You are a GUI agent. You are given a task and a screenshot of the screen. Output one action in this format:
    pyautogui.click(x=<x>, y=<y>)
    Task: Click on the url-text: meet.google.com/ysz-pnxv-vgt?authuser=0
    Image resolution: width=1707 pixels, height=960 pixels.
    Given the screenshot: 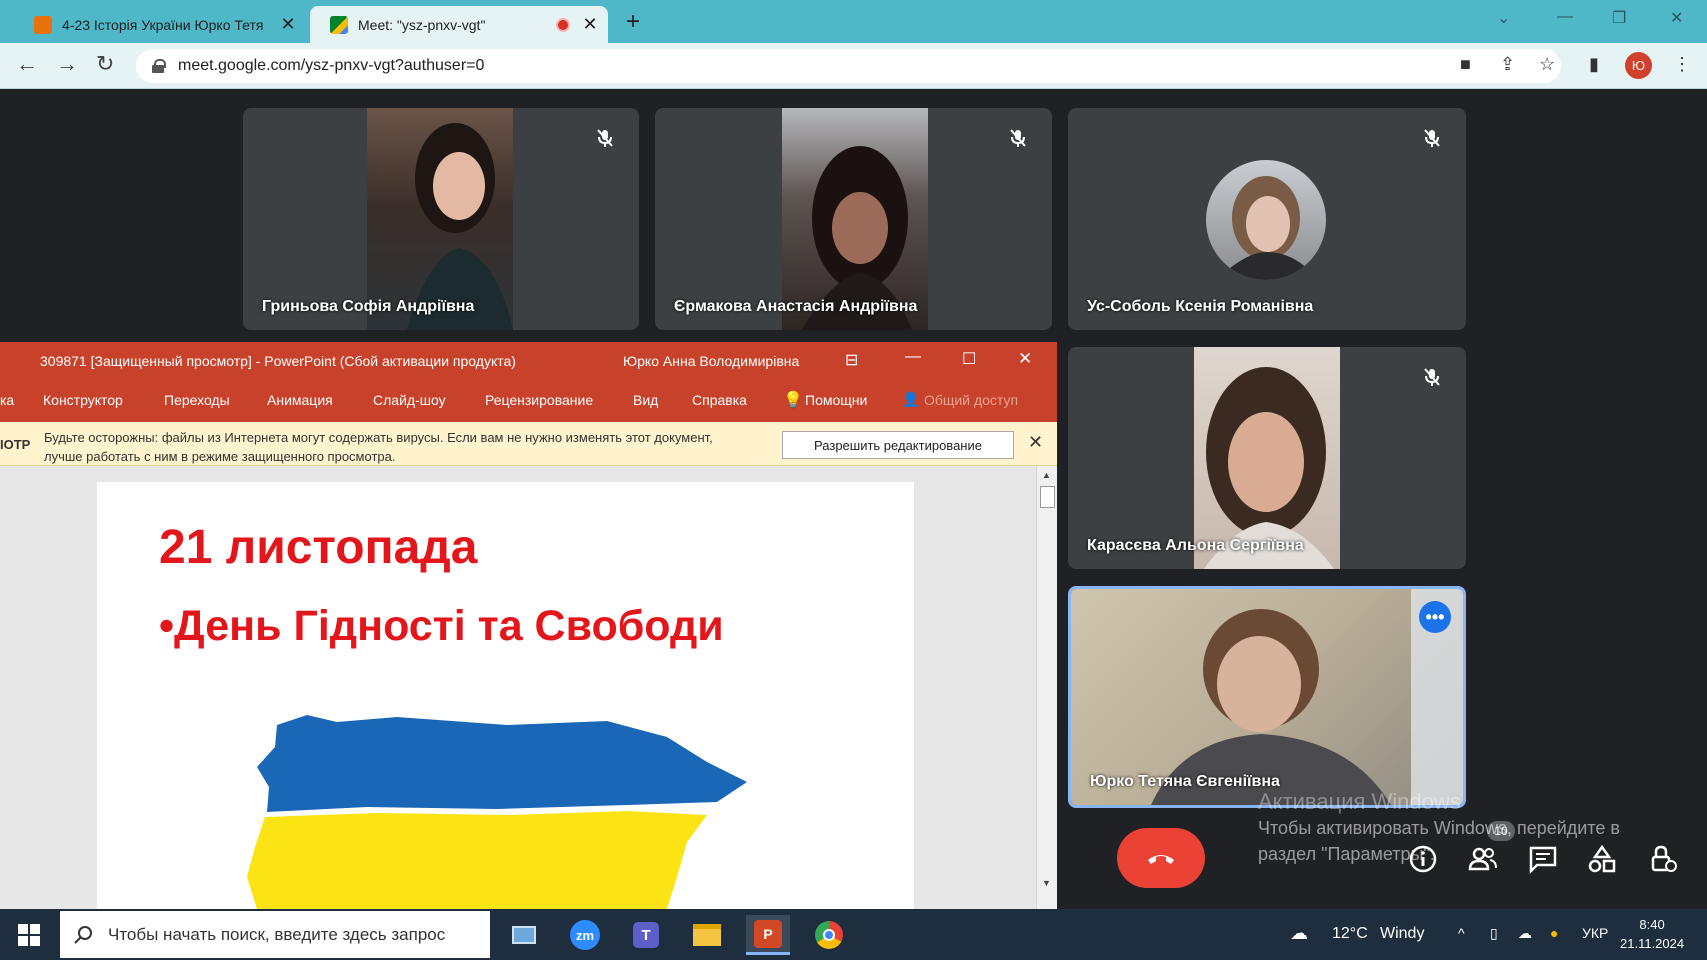 What is the action you would take?
    pyautogui.click(x=331, y=65)
    